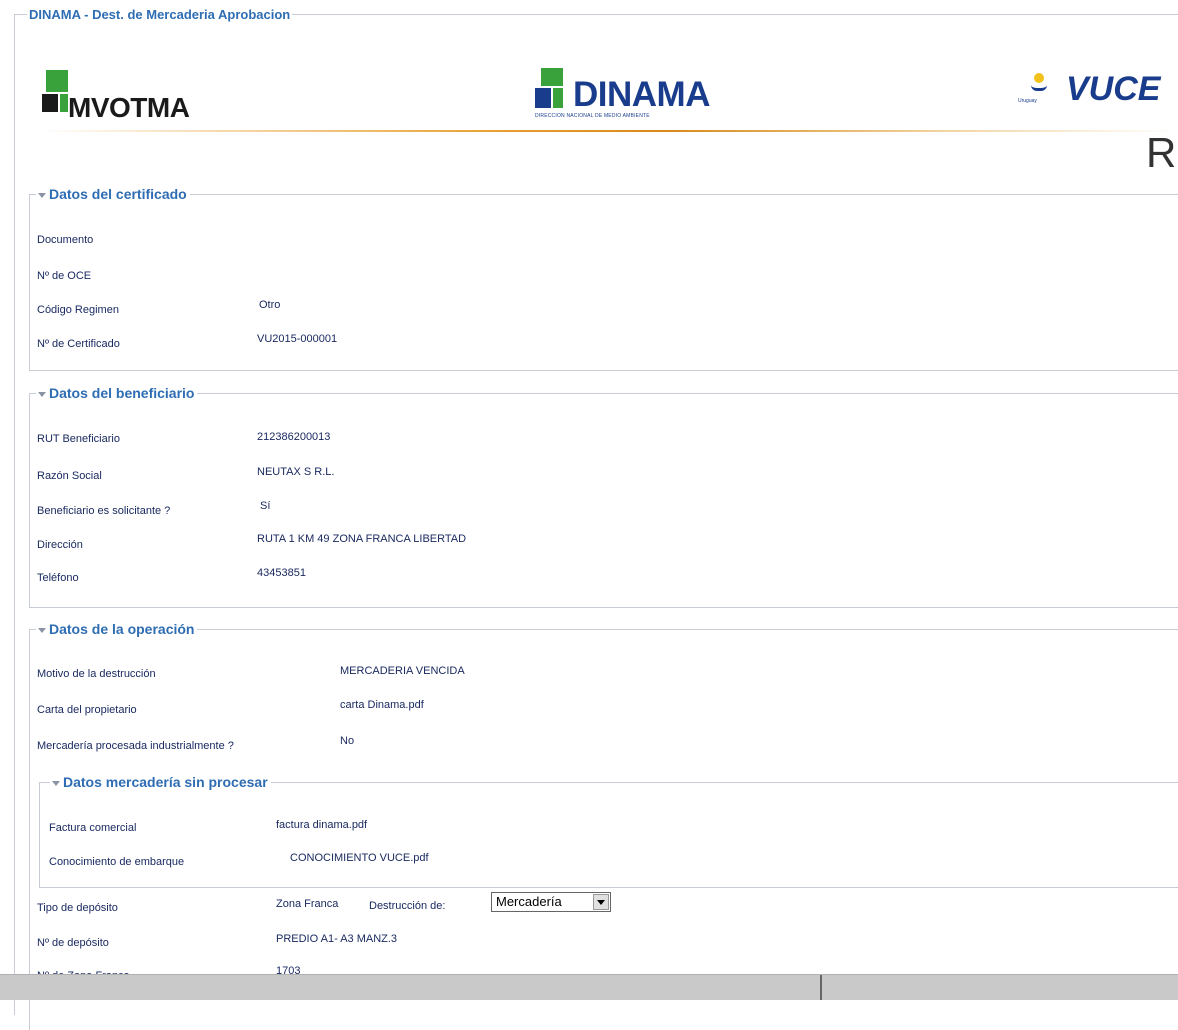 This screenshot has width=1178, height=1030. I want to click on tipo-deposito-value: Zona Franca, so click(307, 904).